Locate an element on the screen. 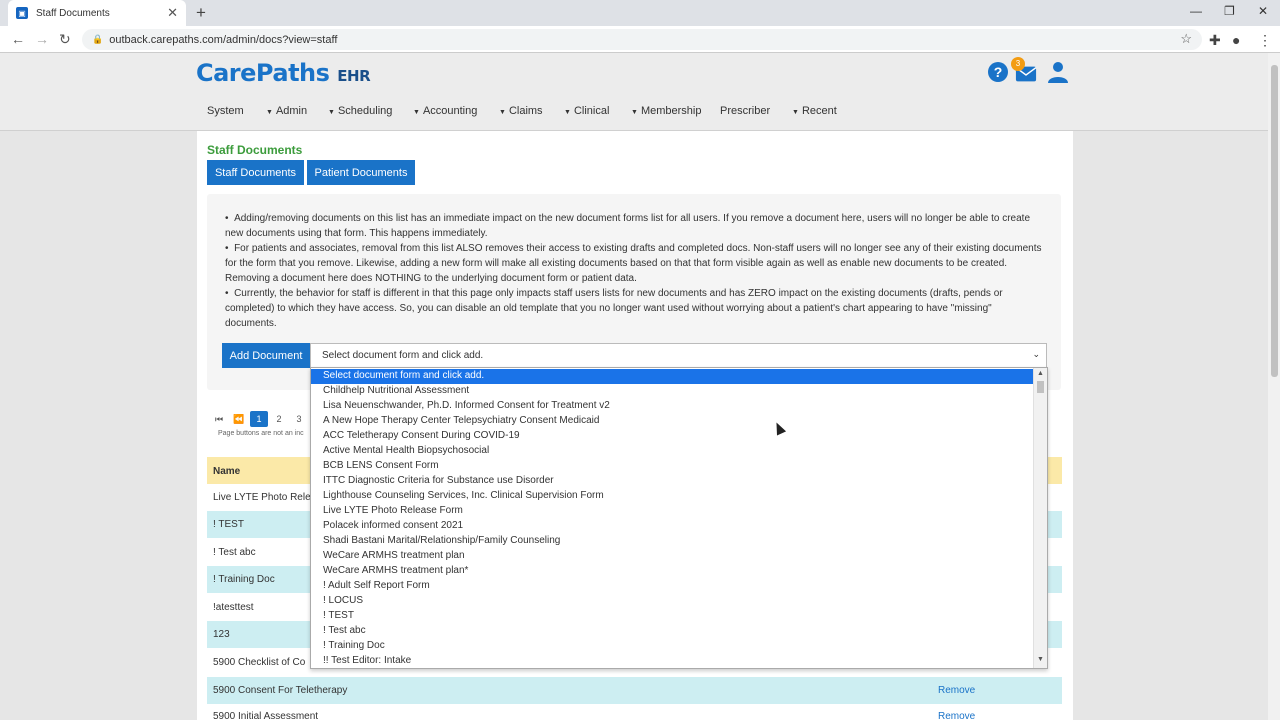  prev-page-icon: ⏪ is located at coordinates (239, 419).